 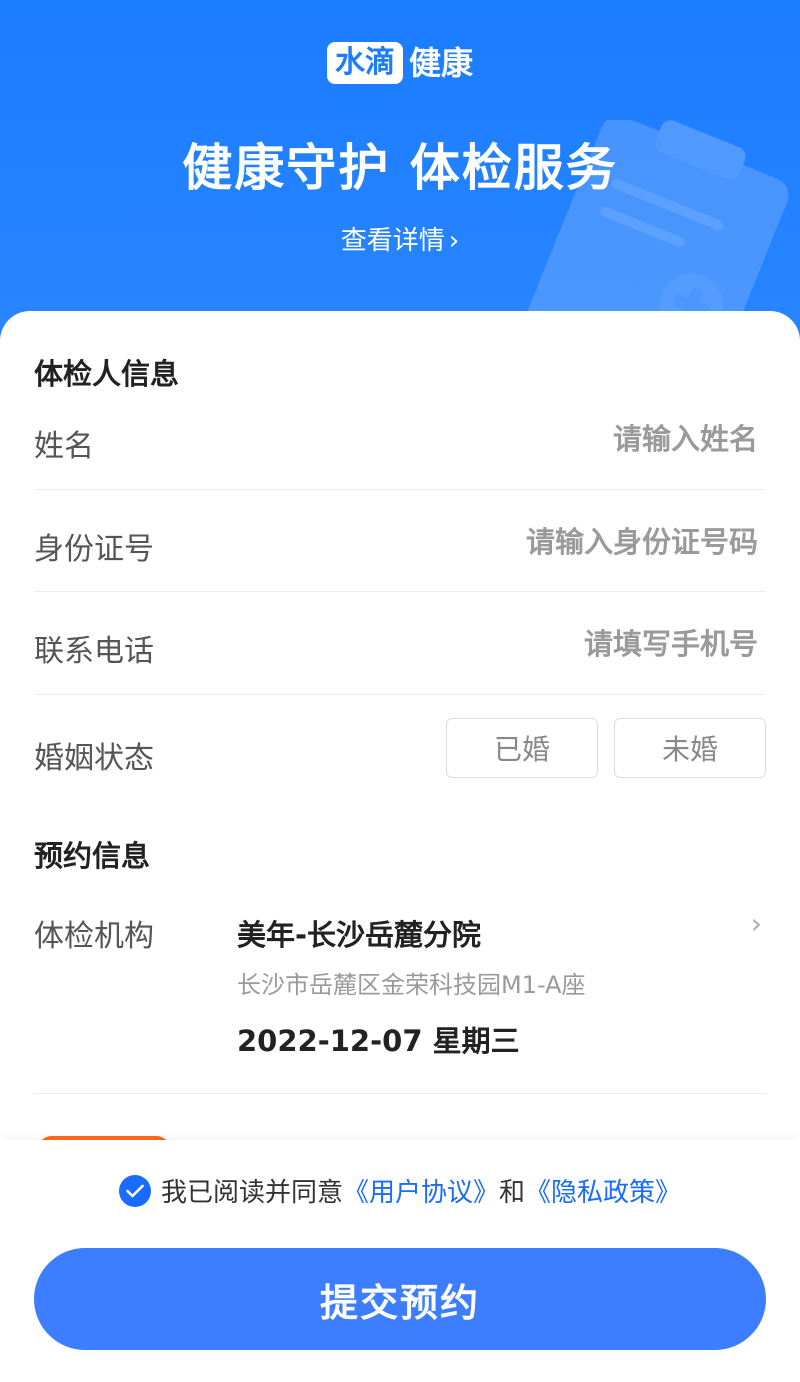 What do you see at coordinates (421, 1190) in the screenshot?
I see `user-agreement-link: 《用户协议》` at bounding box center [421, 1190].